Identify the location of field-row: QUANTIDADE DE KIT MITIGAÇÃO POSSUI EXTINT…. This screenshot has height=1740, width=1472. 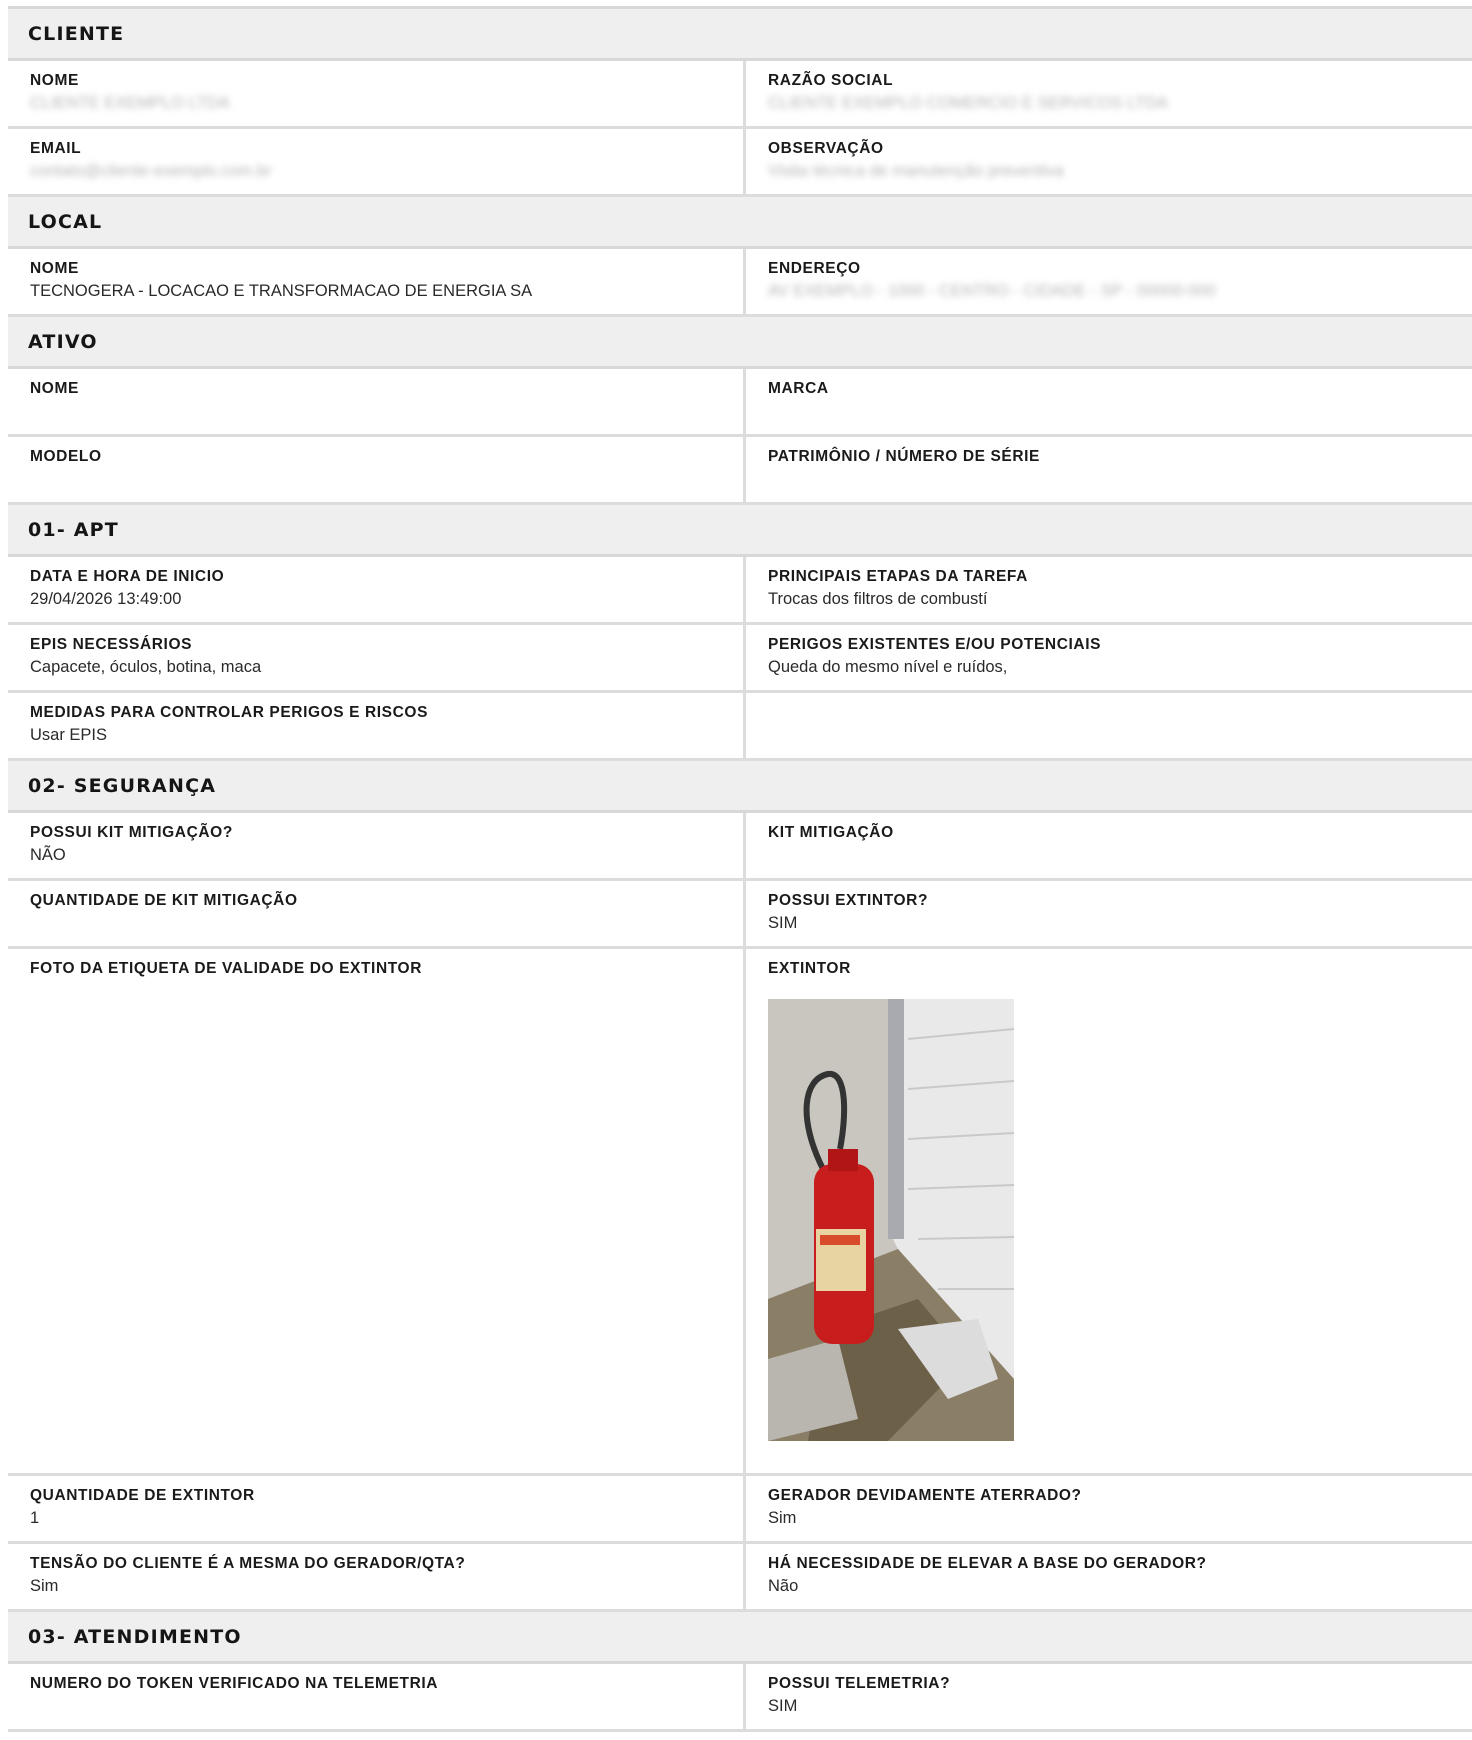
(740, 915).